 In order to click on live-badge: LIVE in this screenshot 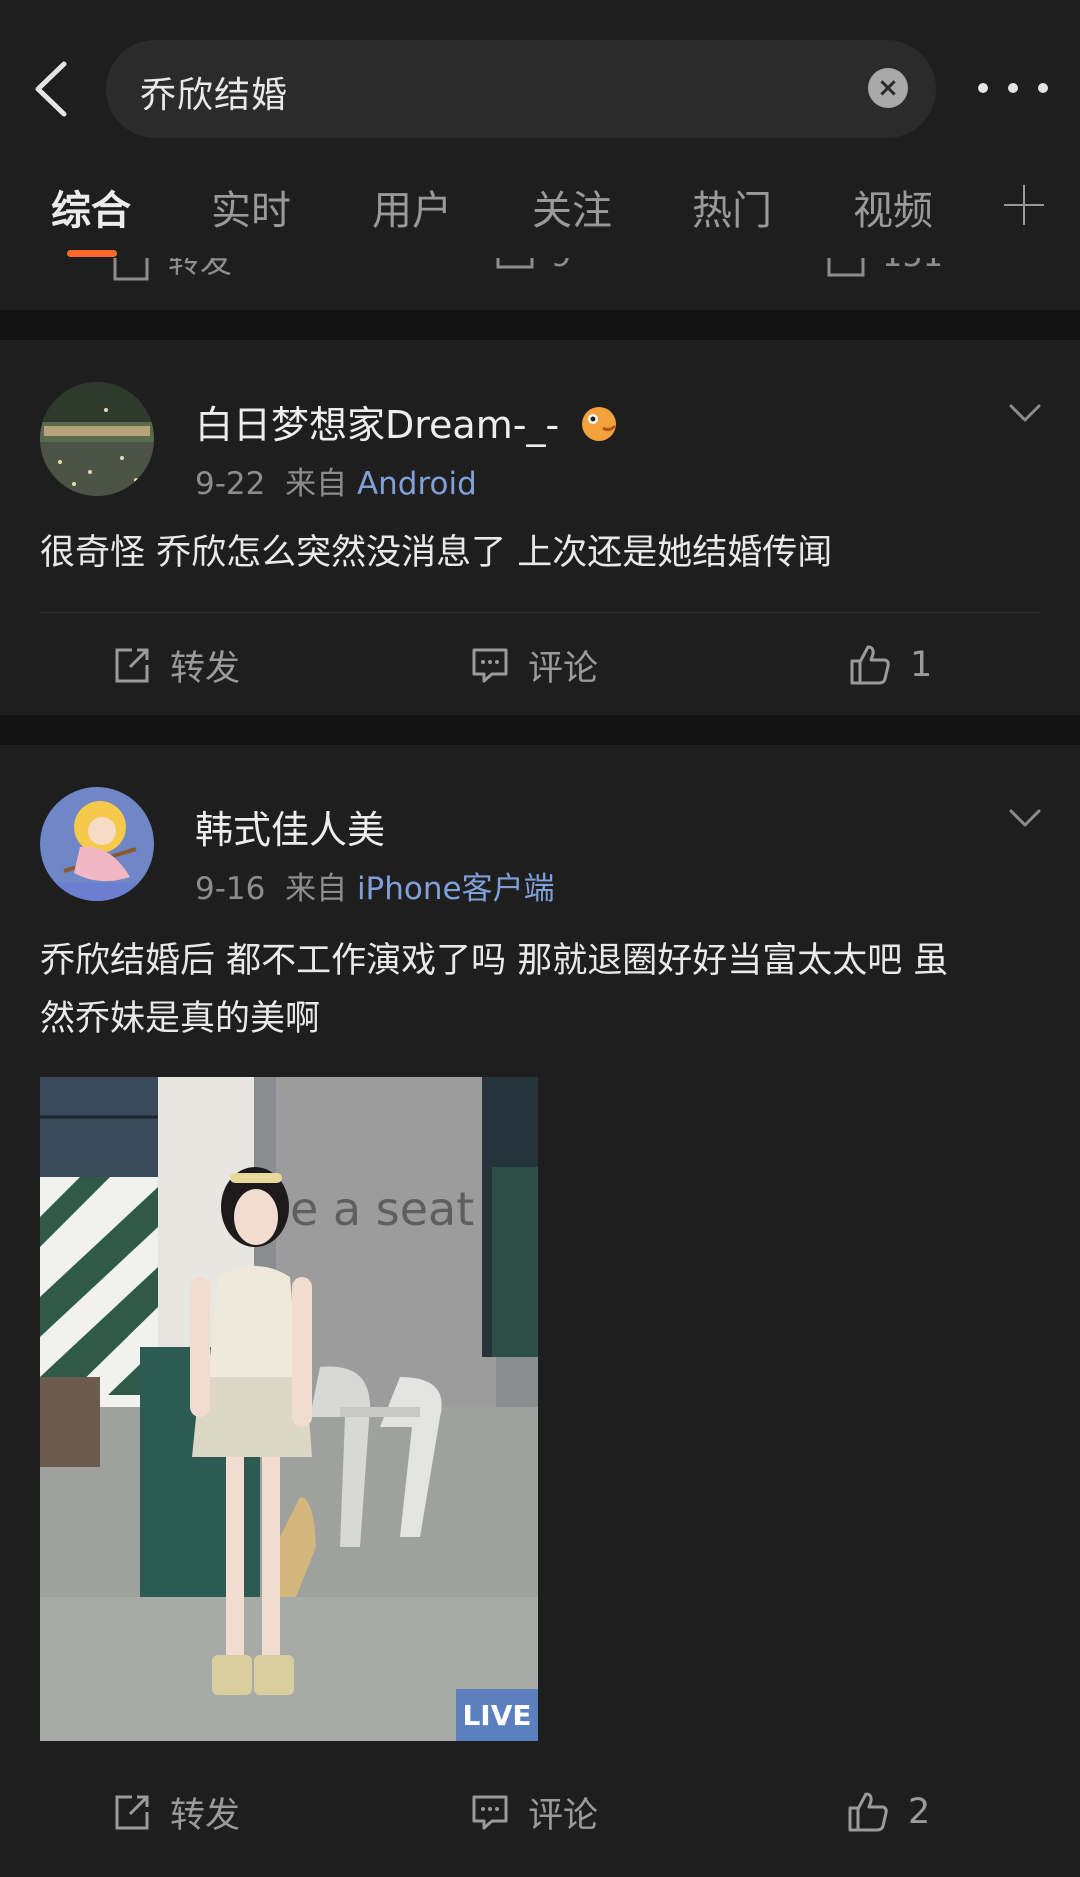, I will do `click(497, 1715)`.